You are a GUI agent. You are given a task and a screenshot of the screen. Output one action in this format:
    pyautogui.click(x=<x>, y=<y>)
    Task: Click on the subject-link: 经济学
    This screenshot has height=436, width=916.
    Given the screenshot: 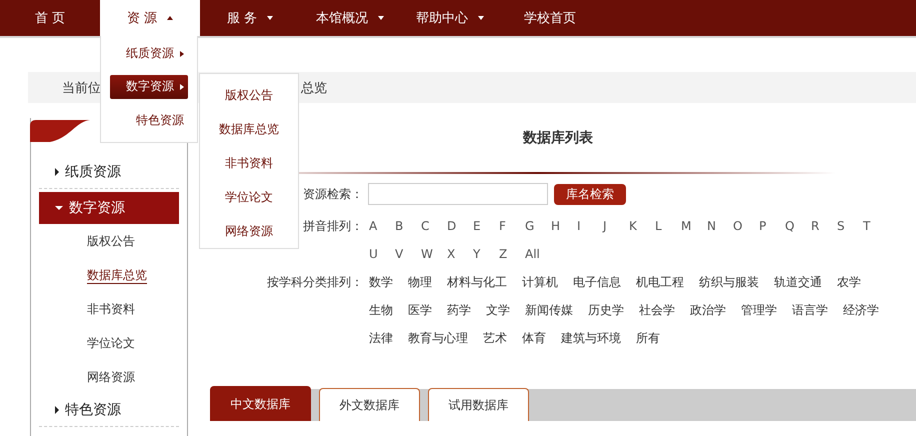 What is the action you would take?
    pyautogui.click(x=861, y=310)
    